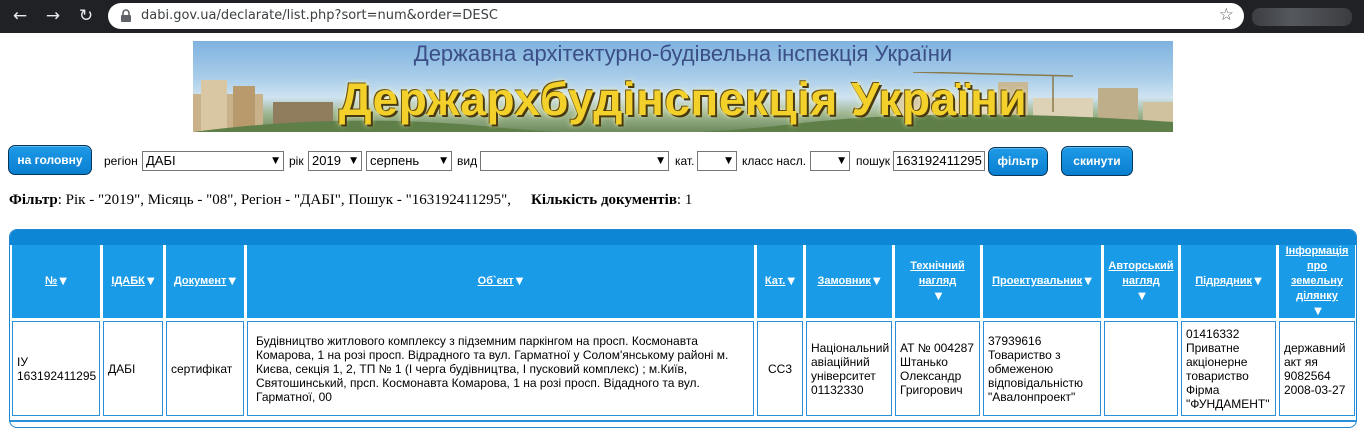 The width and height of the screenshot is (1364, 432). What do you see at coordinates (56, 368) in the screenshot?
I see `cell-num: ІУ 163192411295` at bounding box center [56, 368].